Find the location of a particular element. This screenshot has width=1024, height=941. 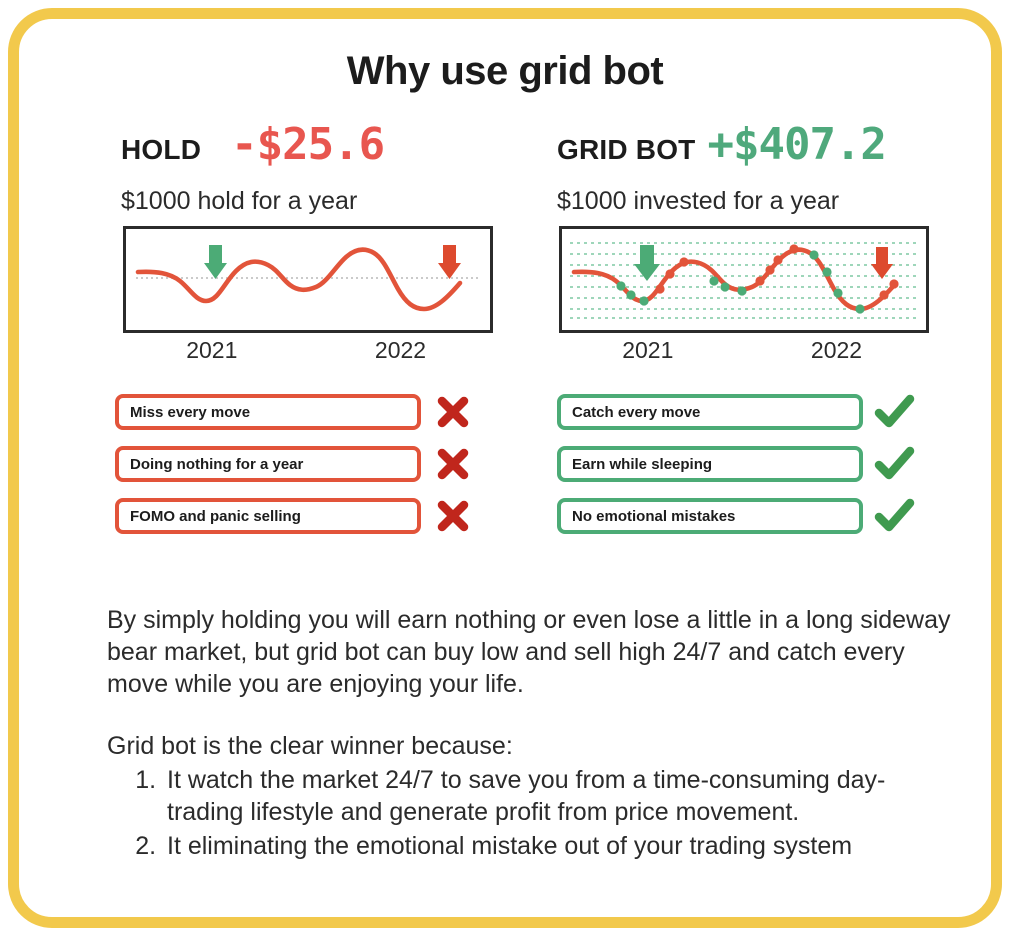

hold-price-chart is located at coordinates (308, 279).